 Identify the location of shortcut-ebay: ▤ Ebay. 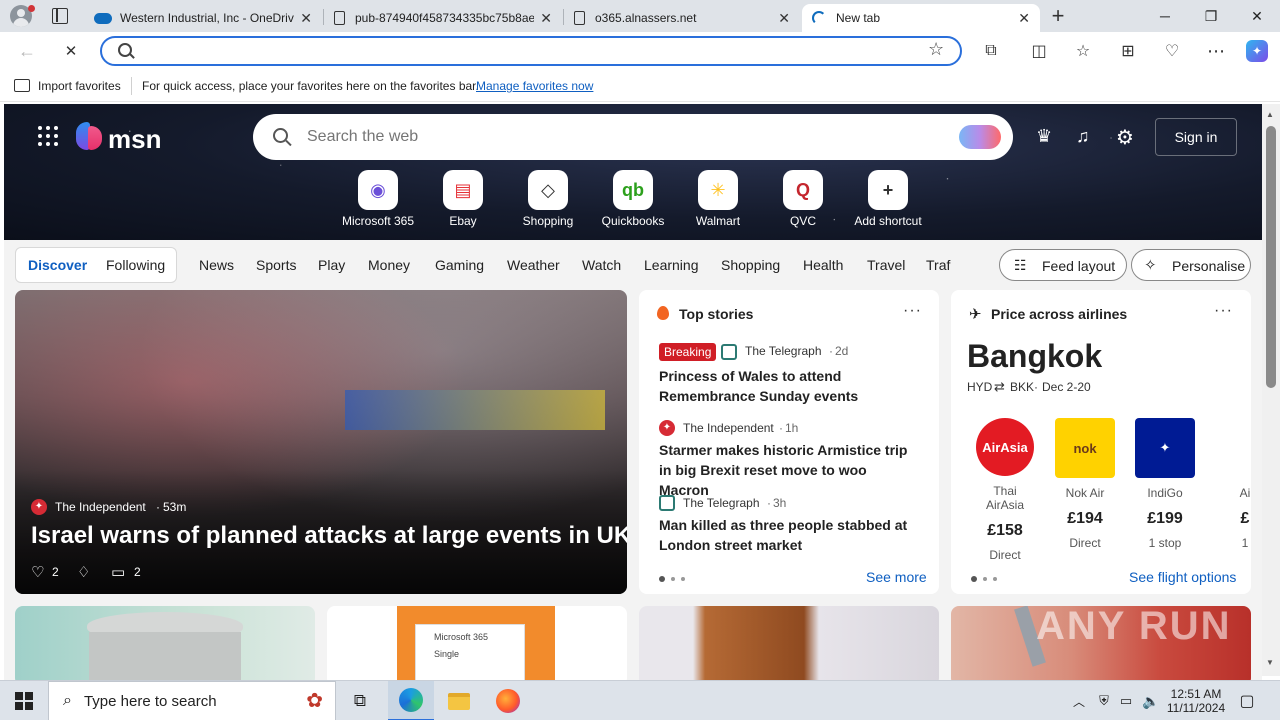
(463, 199).